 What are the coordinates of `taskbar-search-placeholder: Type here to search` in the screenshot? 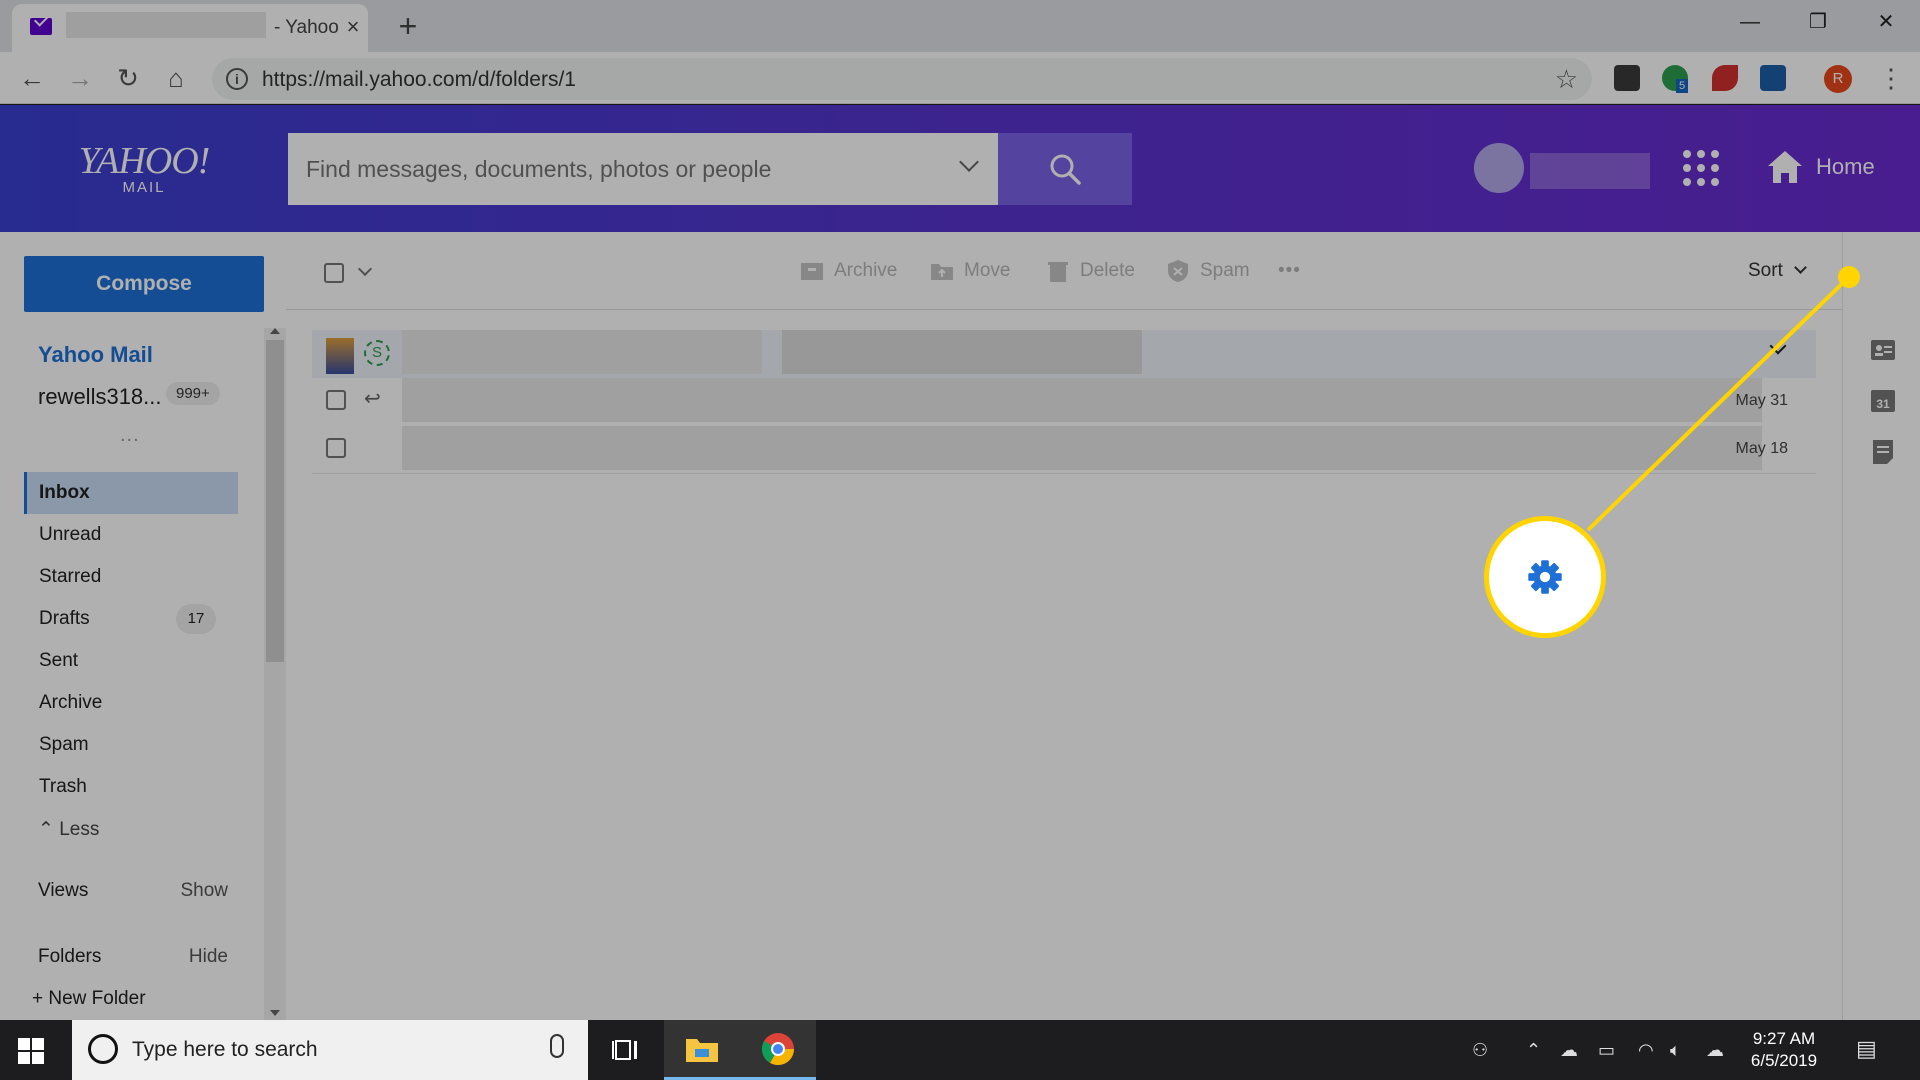 It's located at (225, 1050).